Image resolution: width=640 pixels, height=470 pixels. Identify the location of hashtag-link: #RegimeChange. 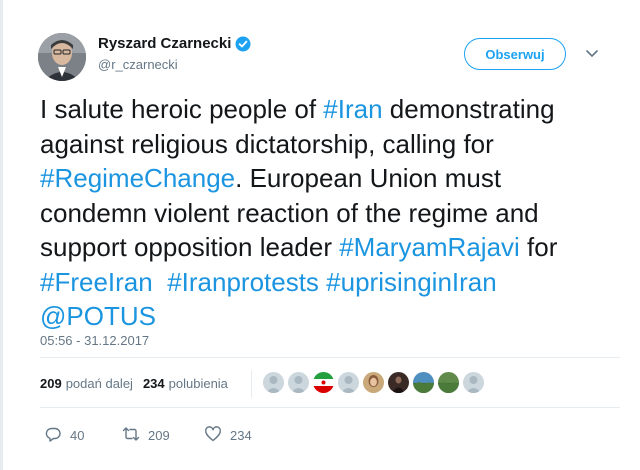
(137, 178).